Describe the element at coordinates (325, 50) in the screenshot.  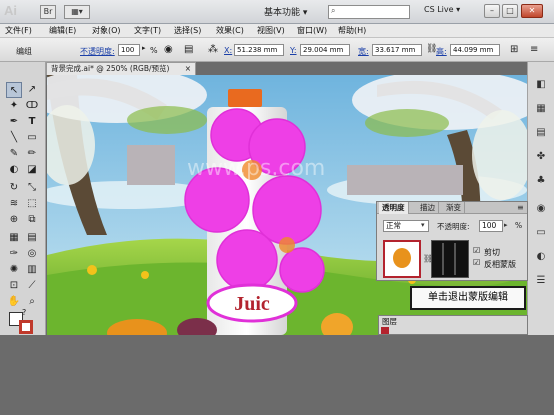
I see `y-field: 29.004 mm` at that location.